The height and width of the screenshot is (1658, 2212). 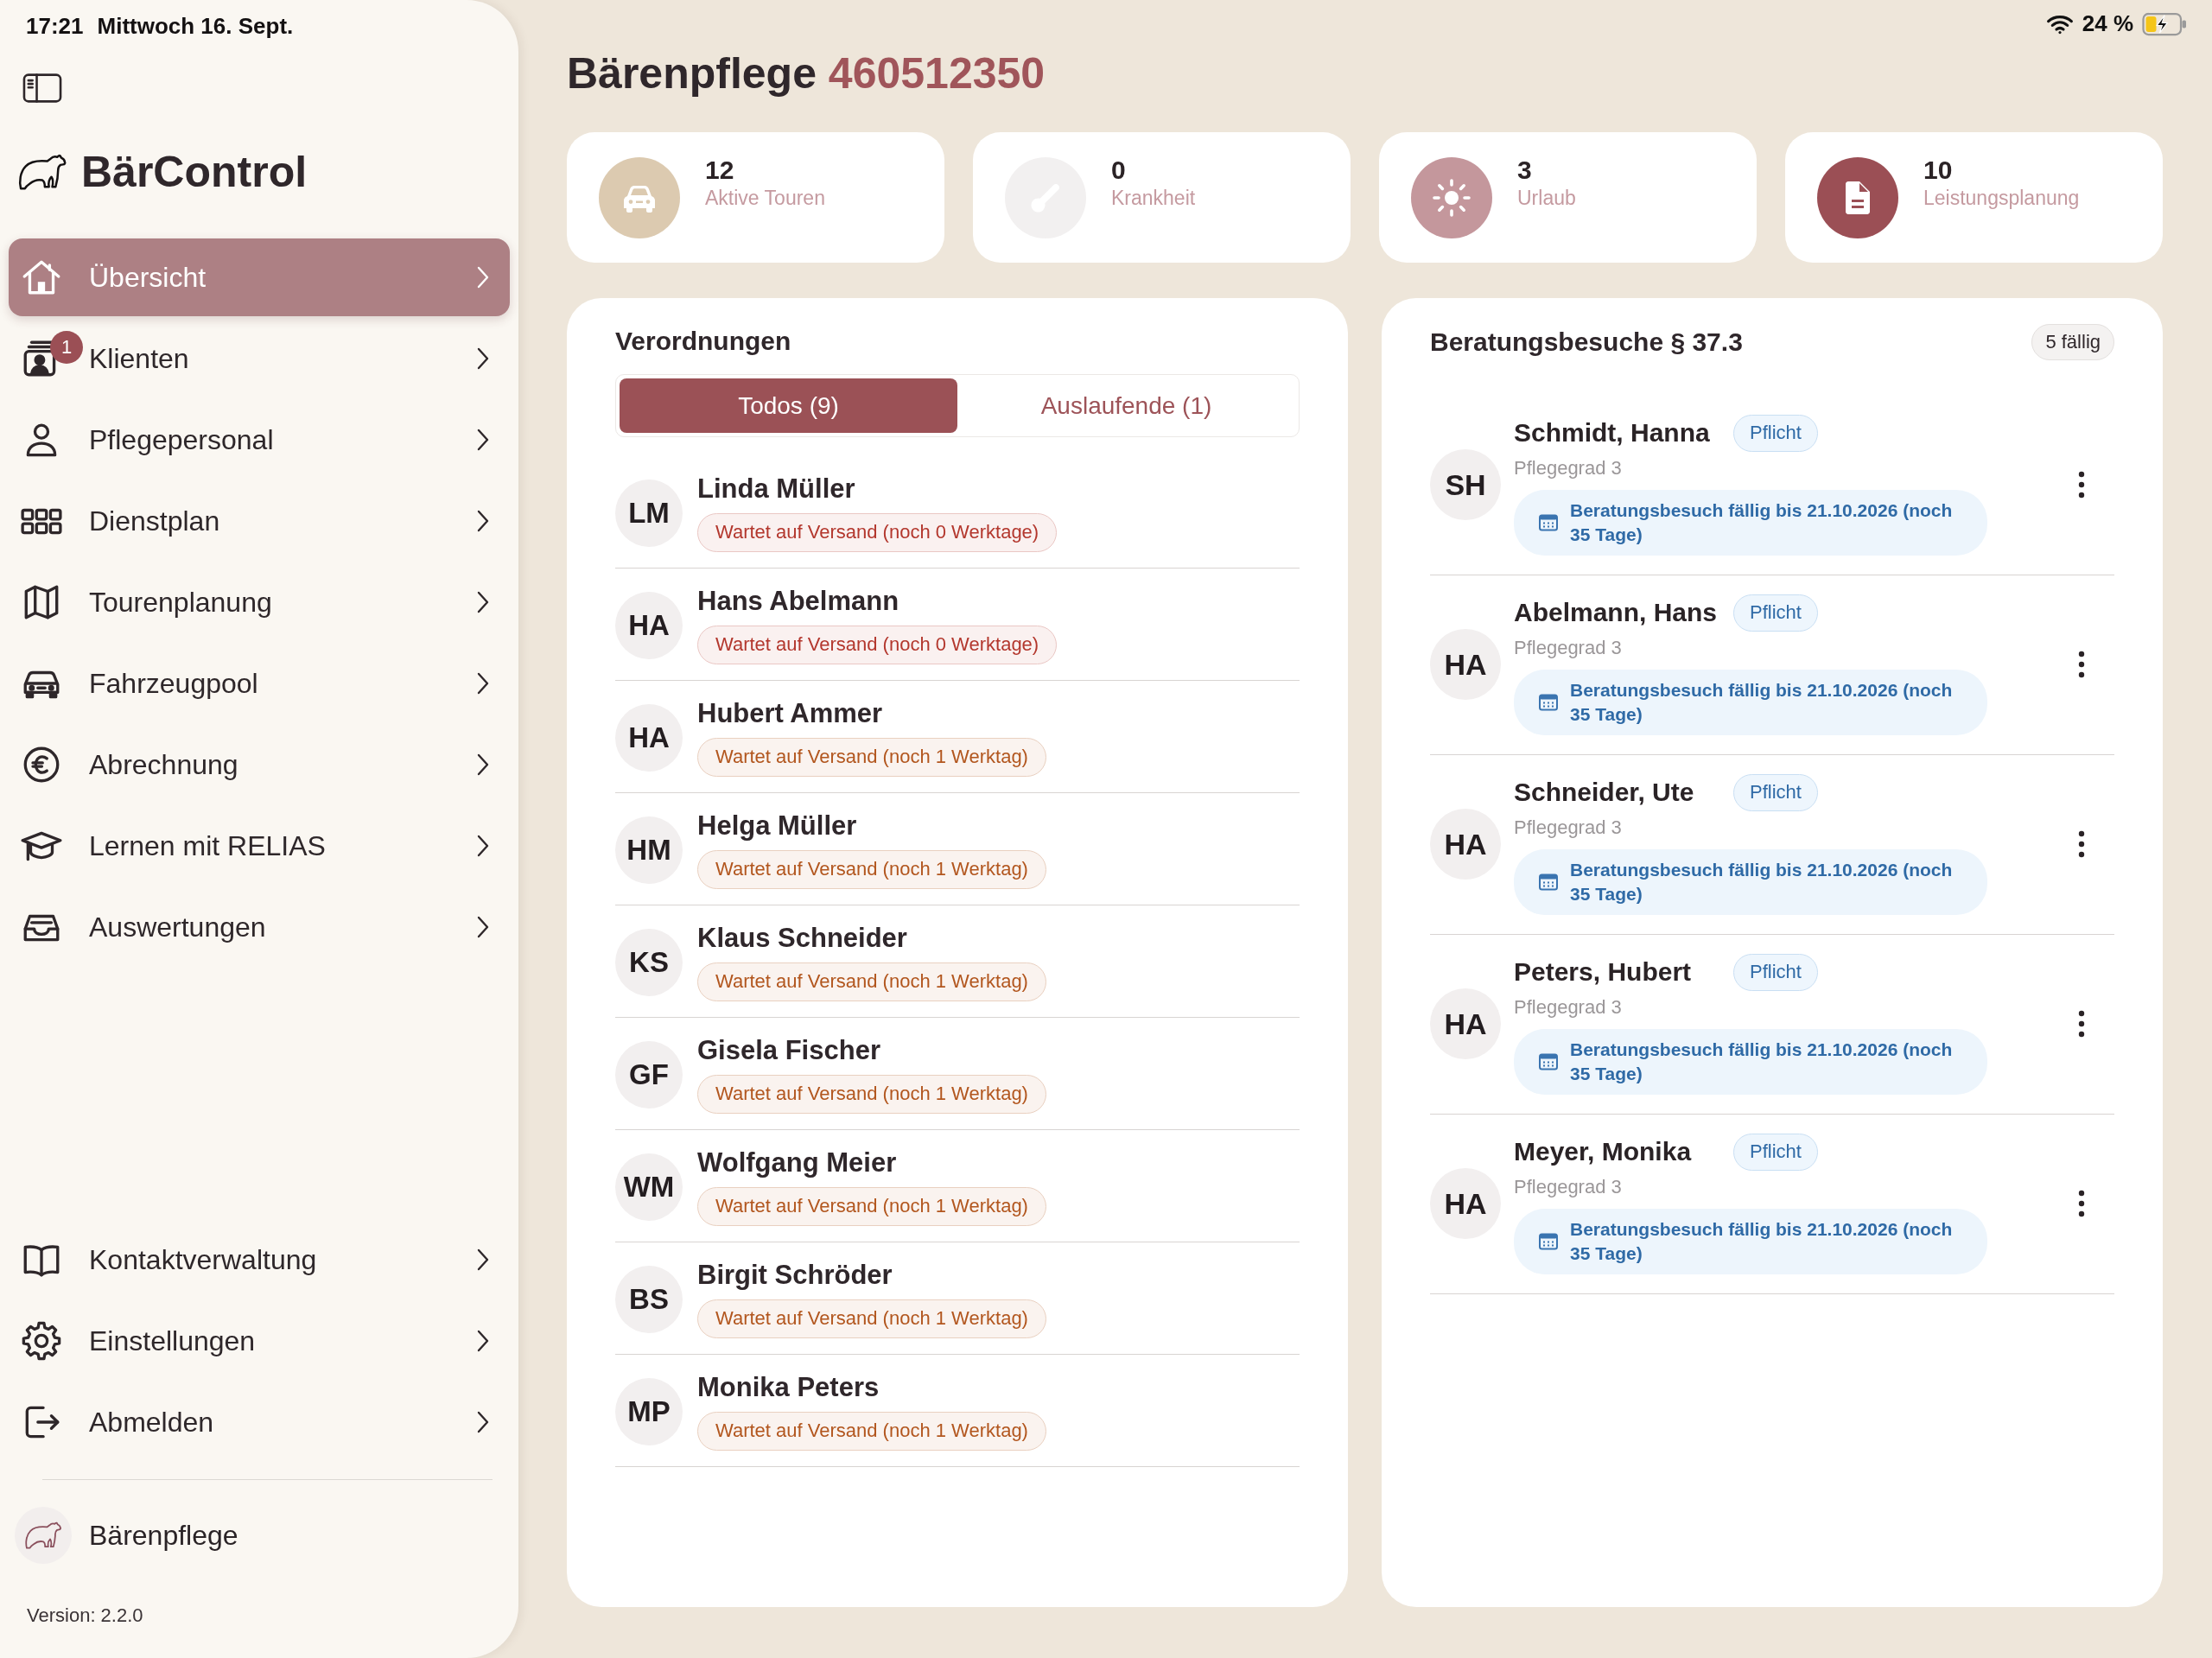 What do you see at coordinates (42, 88) in the screenshot?
I see `sidebar-toggle-icon` at bounding box center [42, 88].